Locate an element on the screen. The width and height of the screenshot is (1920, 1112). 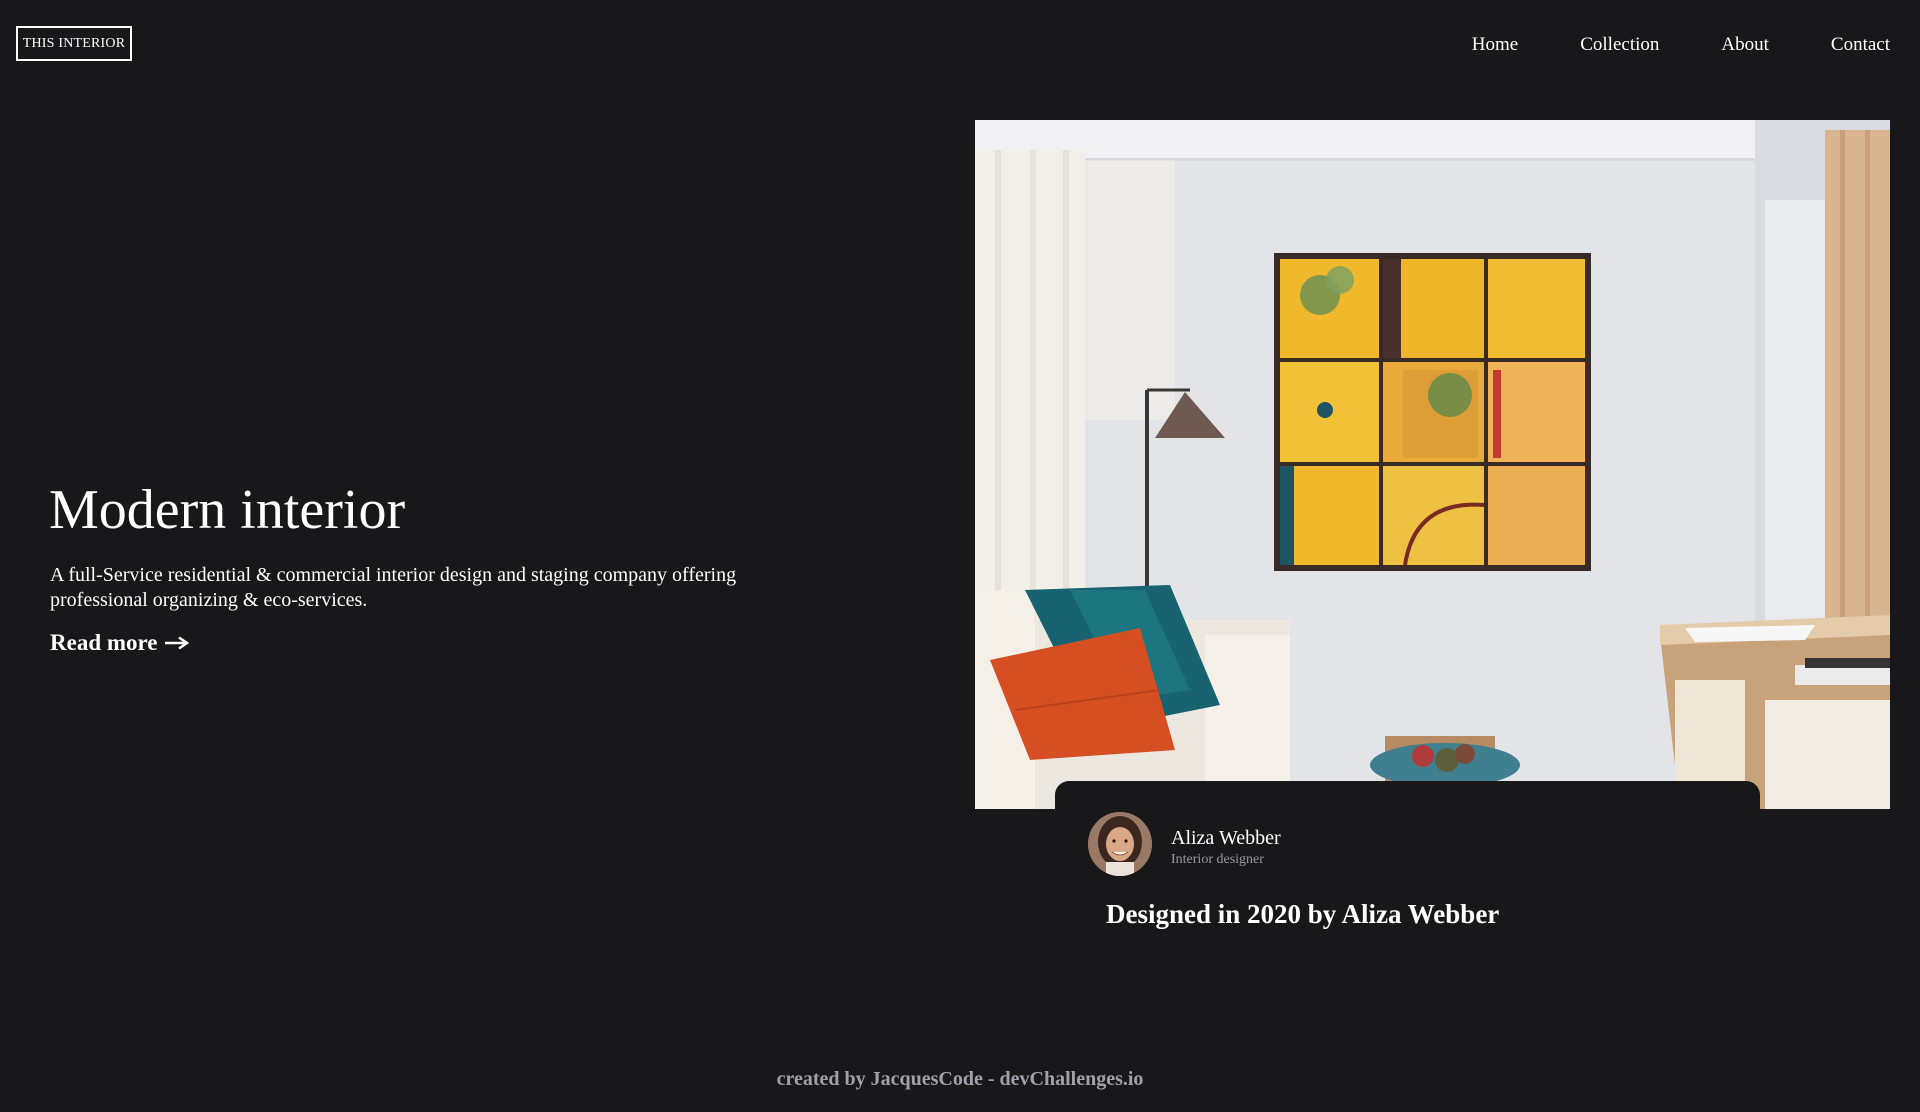
designed-in-caption: Designed in 2020 by Aliza Webber is located at coordinates (1303, 914).